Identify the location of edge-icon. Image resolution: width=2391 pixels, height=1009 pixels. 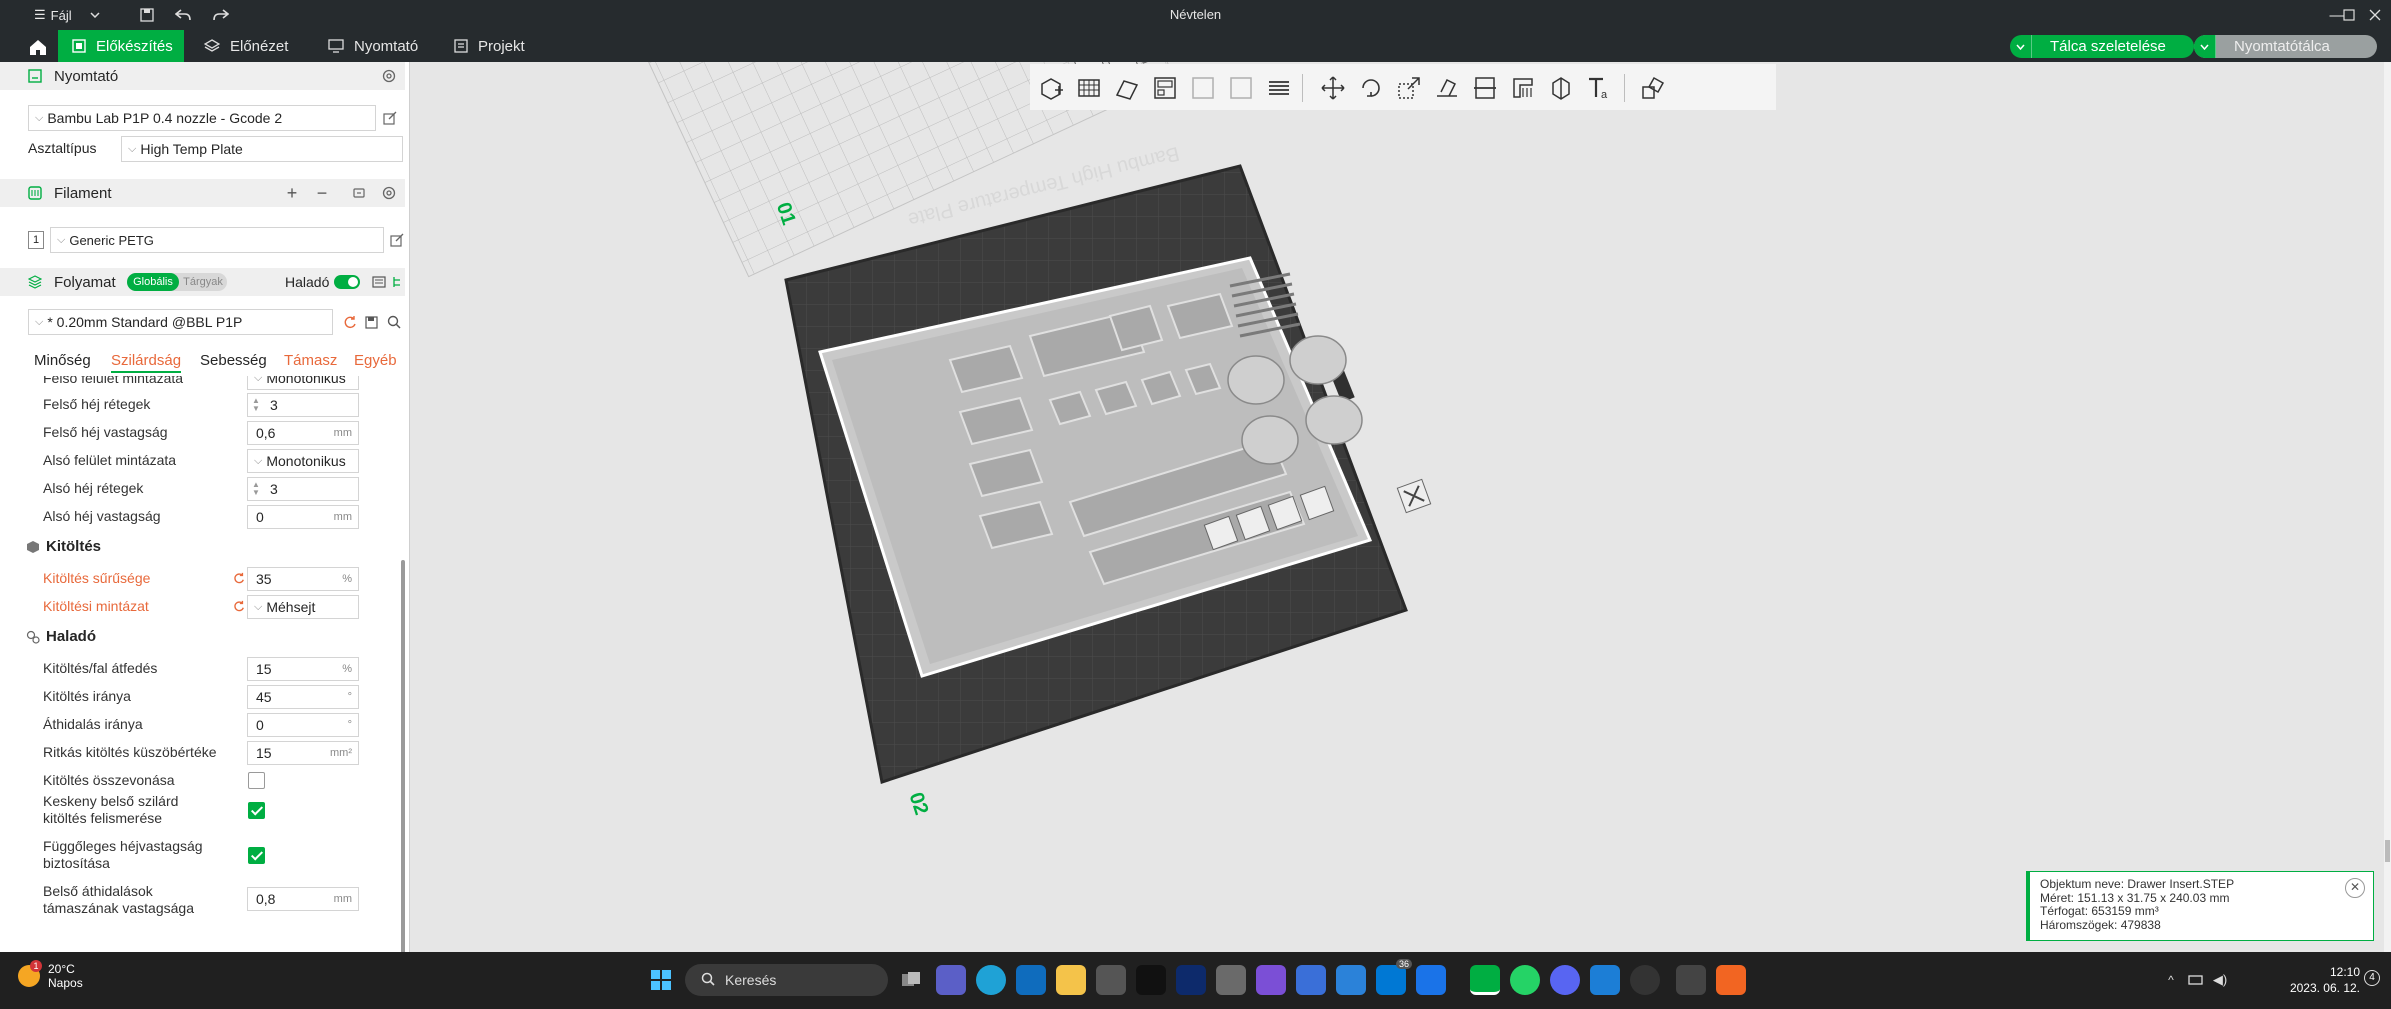
(991, 980).